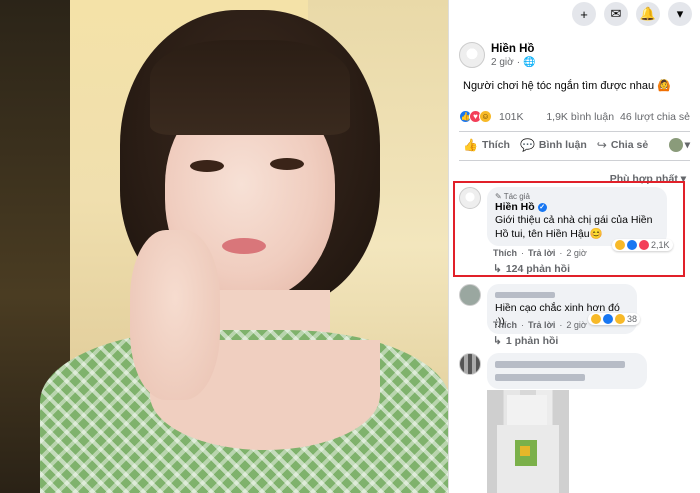  What do you see at coordinates (618, 117) in the screenshot?
I see `engagement-stats: 1,9K bình luận 46 lượt chia sẻ` at bounding box center [618, 117].